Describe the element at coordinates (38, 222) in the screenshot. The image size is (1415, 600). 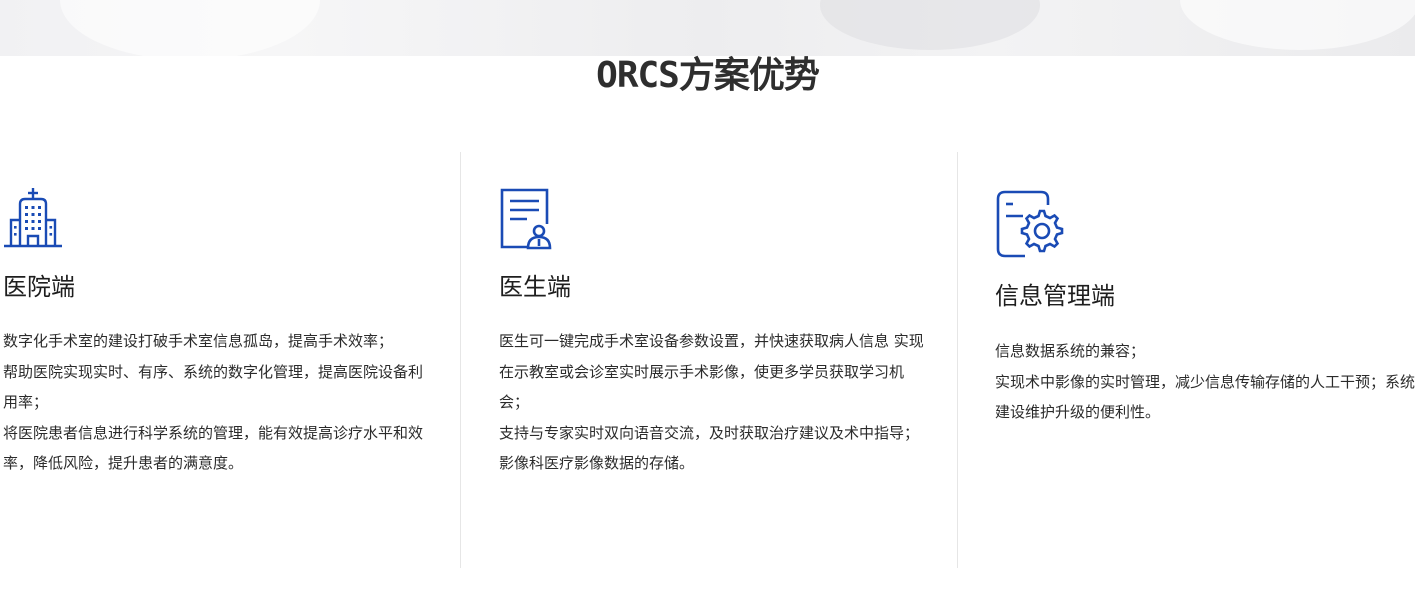
I see `hospital-icon` at that location.